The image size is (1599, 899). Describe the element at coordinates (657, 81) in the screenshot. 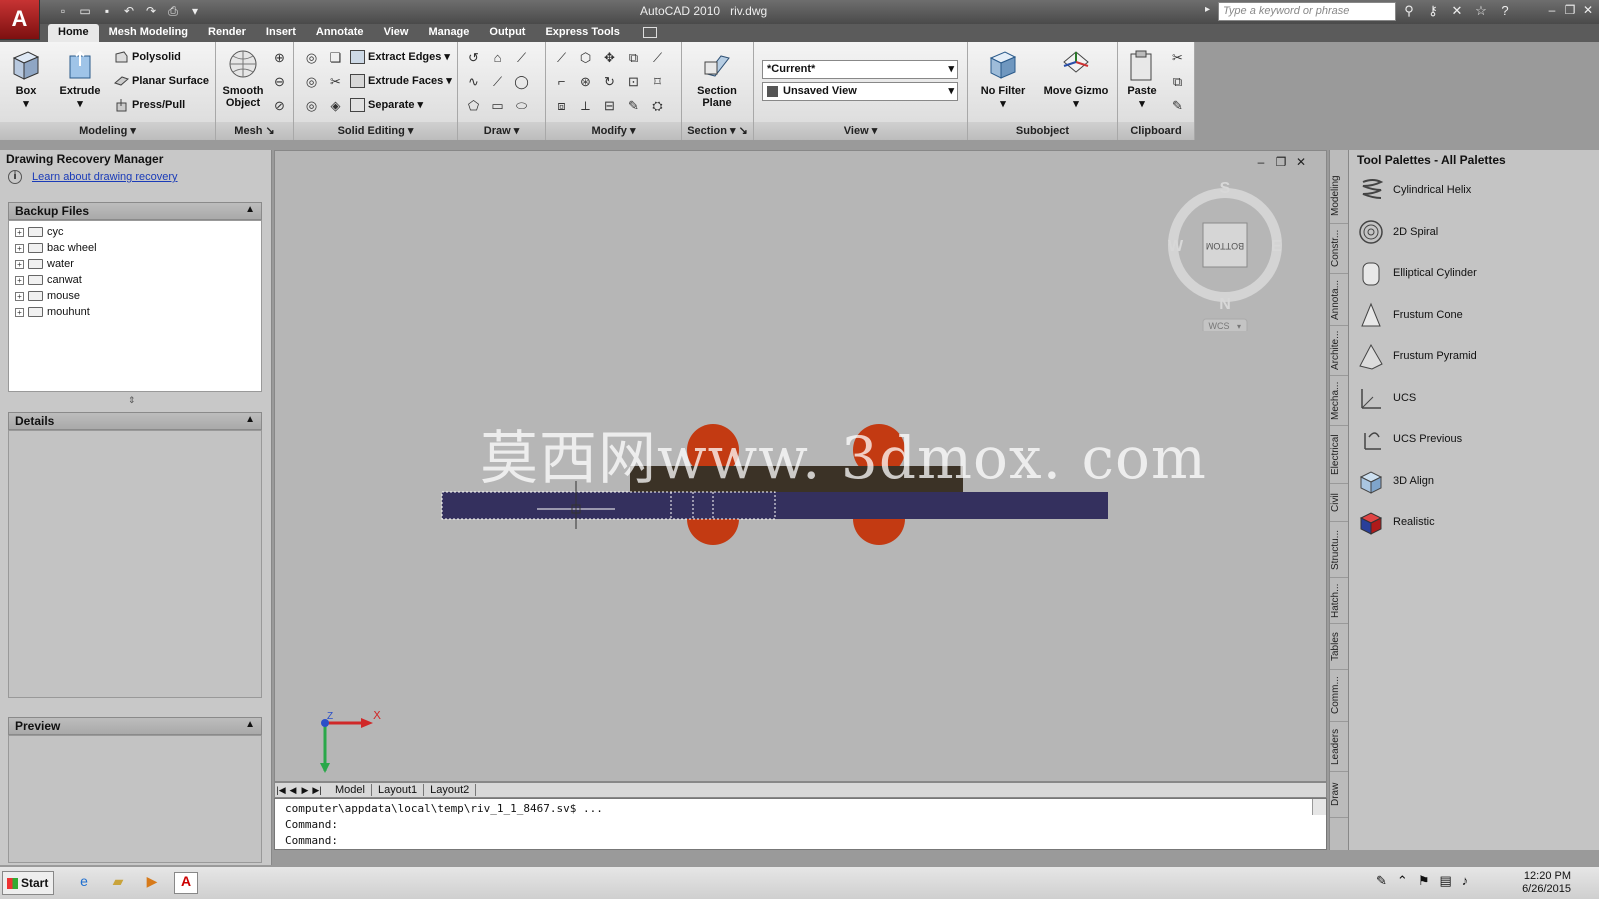

I see `chamfer-icon: ⌑` at that location.